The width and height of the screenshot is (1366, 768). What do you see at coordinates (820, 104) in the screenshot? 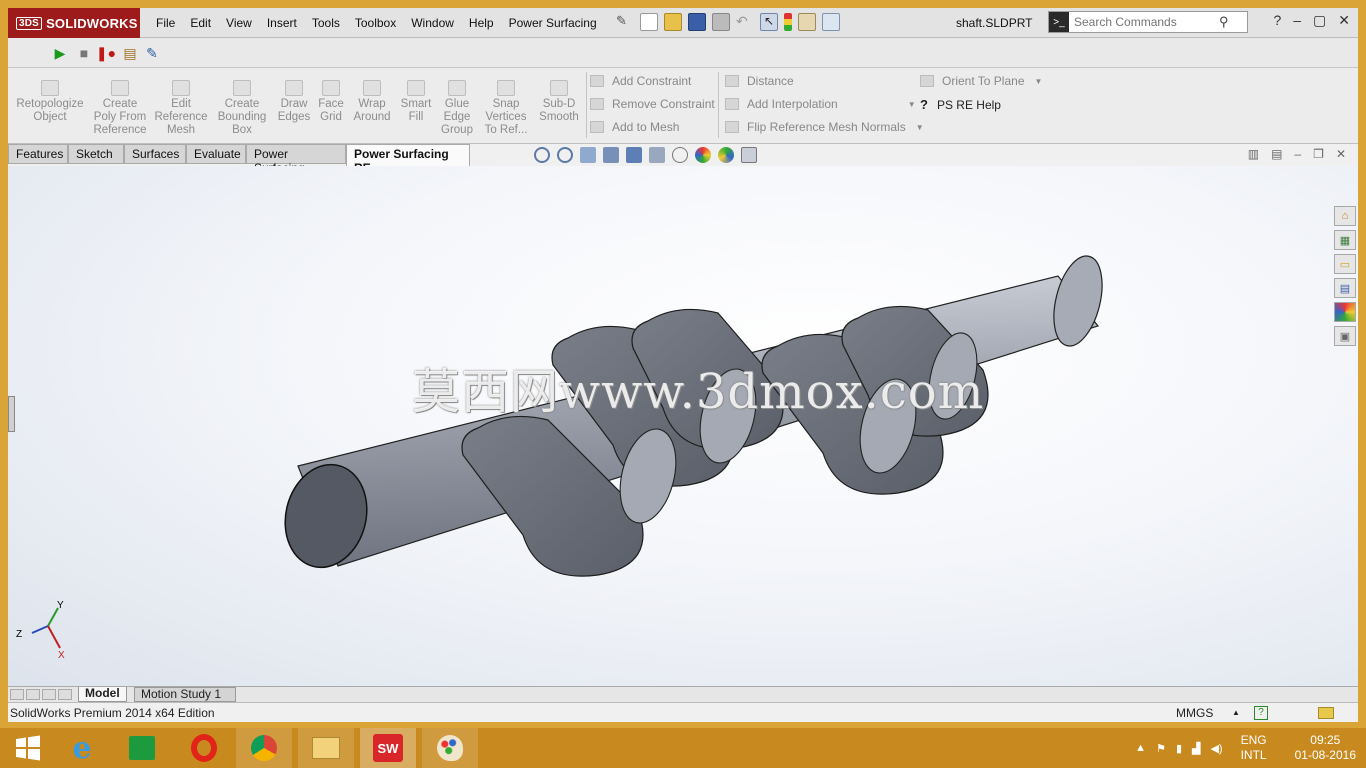
I see `add-interpolation-button: Add Interpolation ▼` at bounding box center [820, 104].